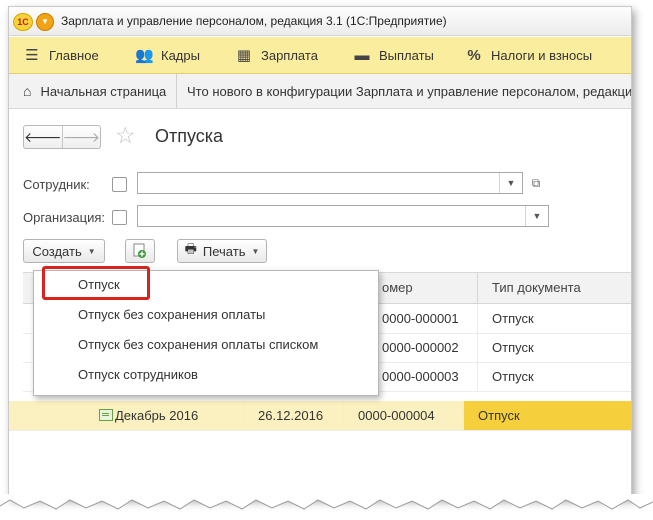 Image resolution: width=653 pixels, height=520 pixels. Describe the element at coordinates (56, 184) in the screenshot. I see `employee-label: Сотрудник:` at that location.